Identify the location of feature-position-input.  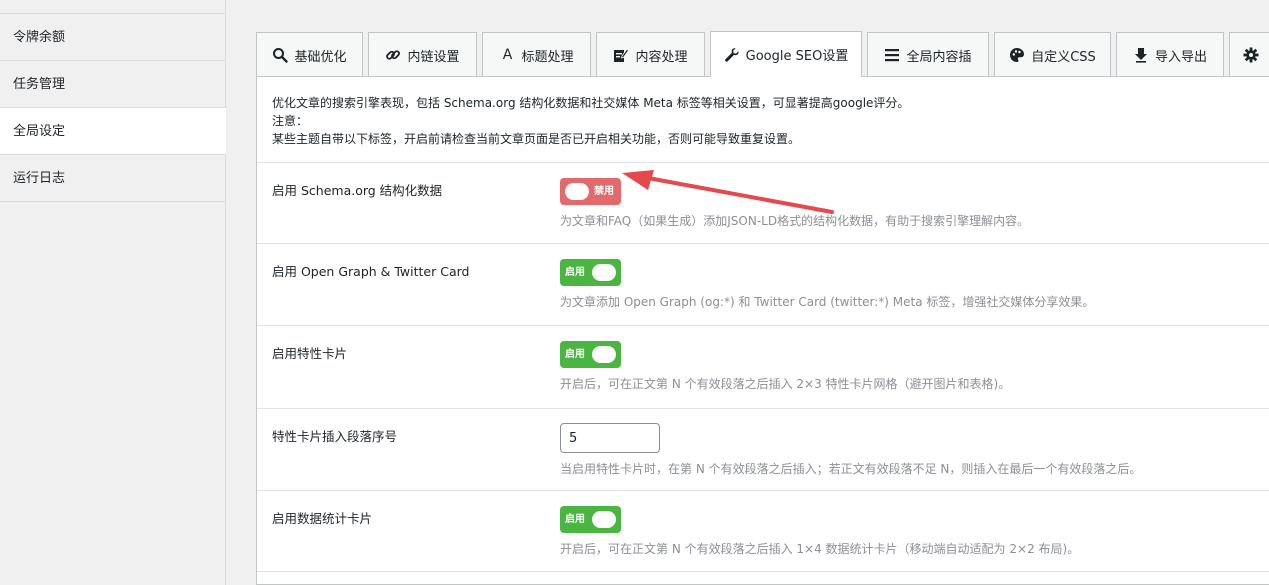
(610, 438).